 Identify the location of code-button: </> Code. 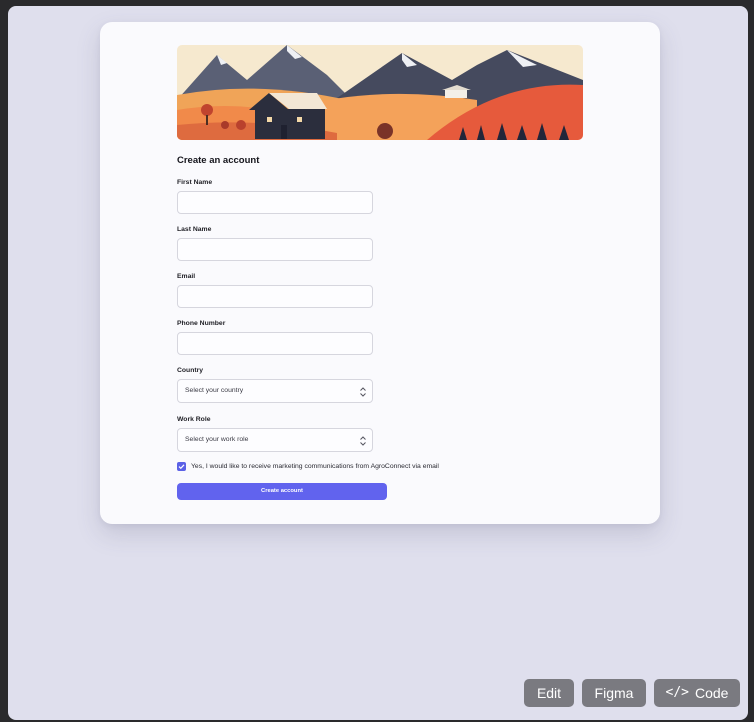
(697, 693).